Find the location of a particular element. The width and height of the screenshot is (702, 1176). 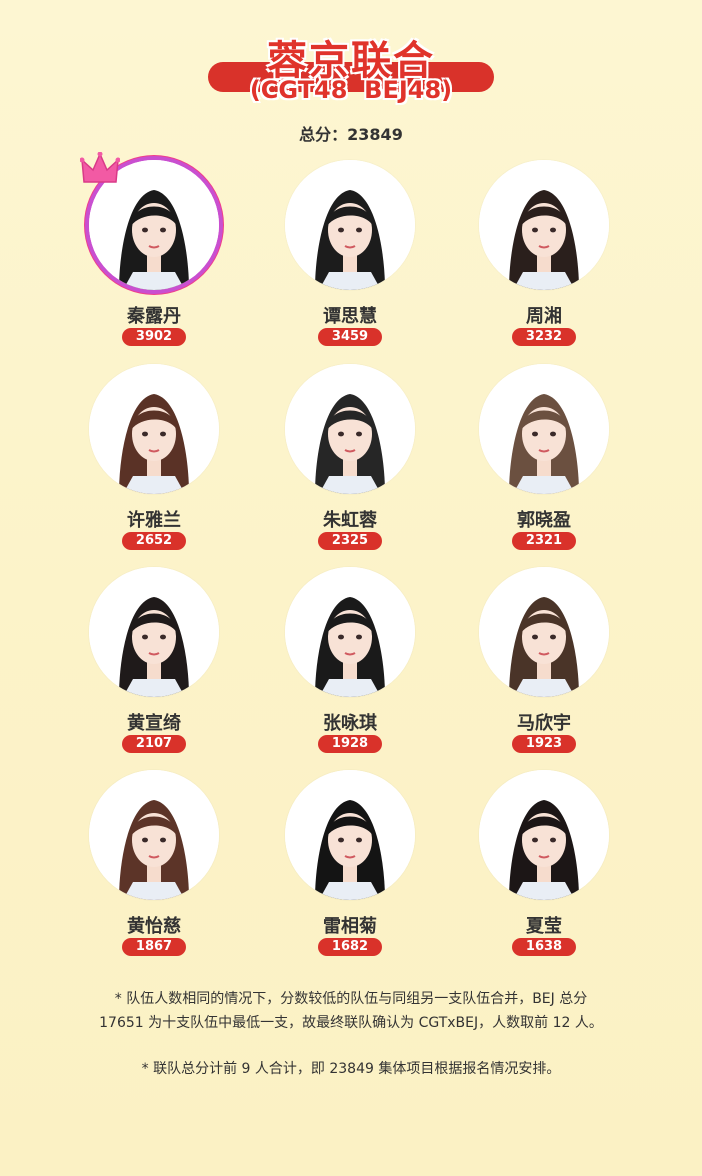

member-name: 谭思慧 is located at coordinates (350, 316).